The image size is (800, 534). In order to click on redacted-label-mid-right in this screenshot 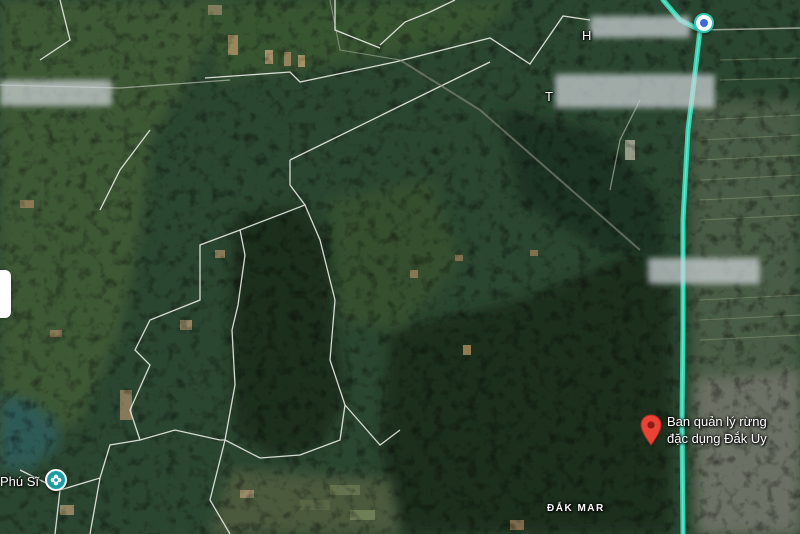, I will do `click(704, 271)`.